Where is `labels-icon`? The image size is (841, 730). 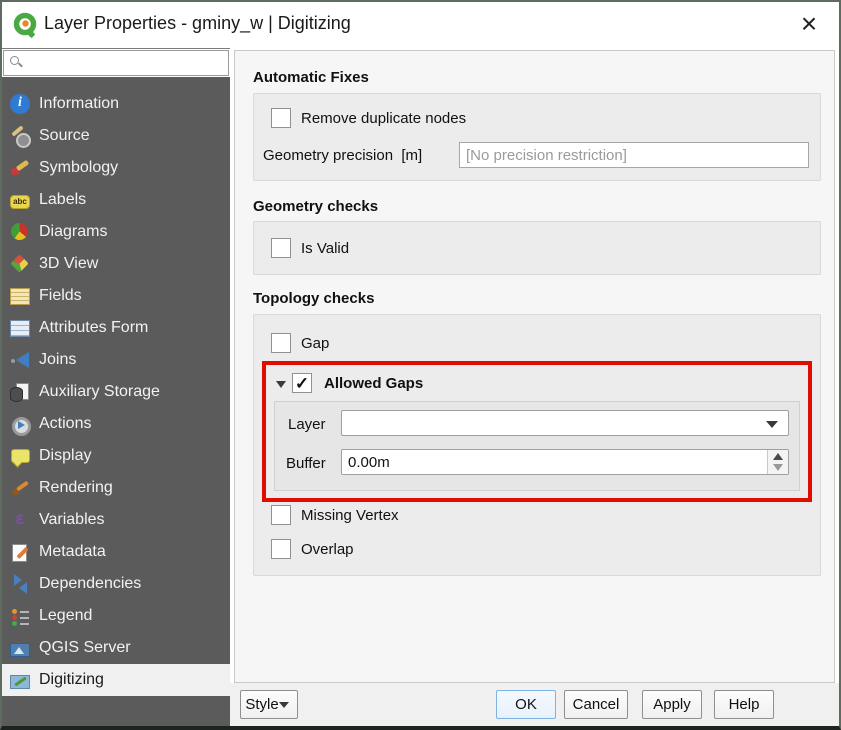
labels-icon is located at coordinates (20, 201).